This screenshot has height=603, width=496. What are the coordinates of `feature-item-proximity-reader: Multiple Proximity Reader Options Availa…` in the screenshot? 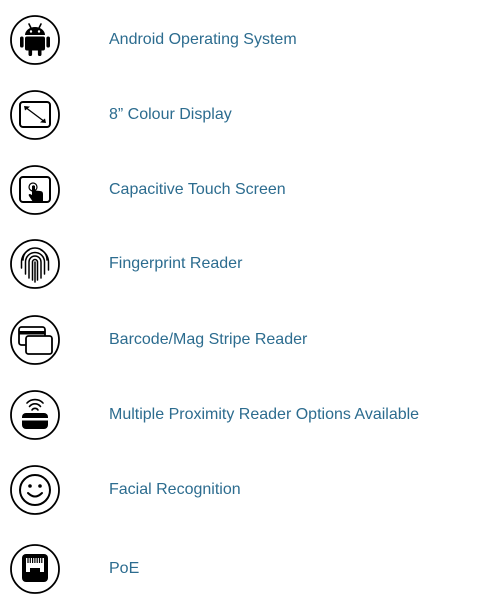 It's located at (248, 419).